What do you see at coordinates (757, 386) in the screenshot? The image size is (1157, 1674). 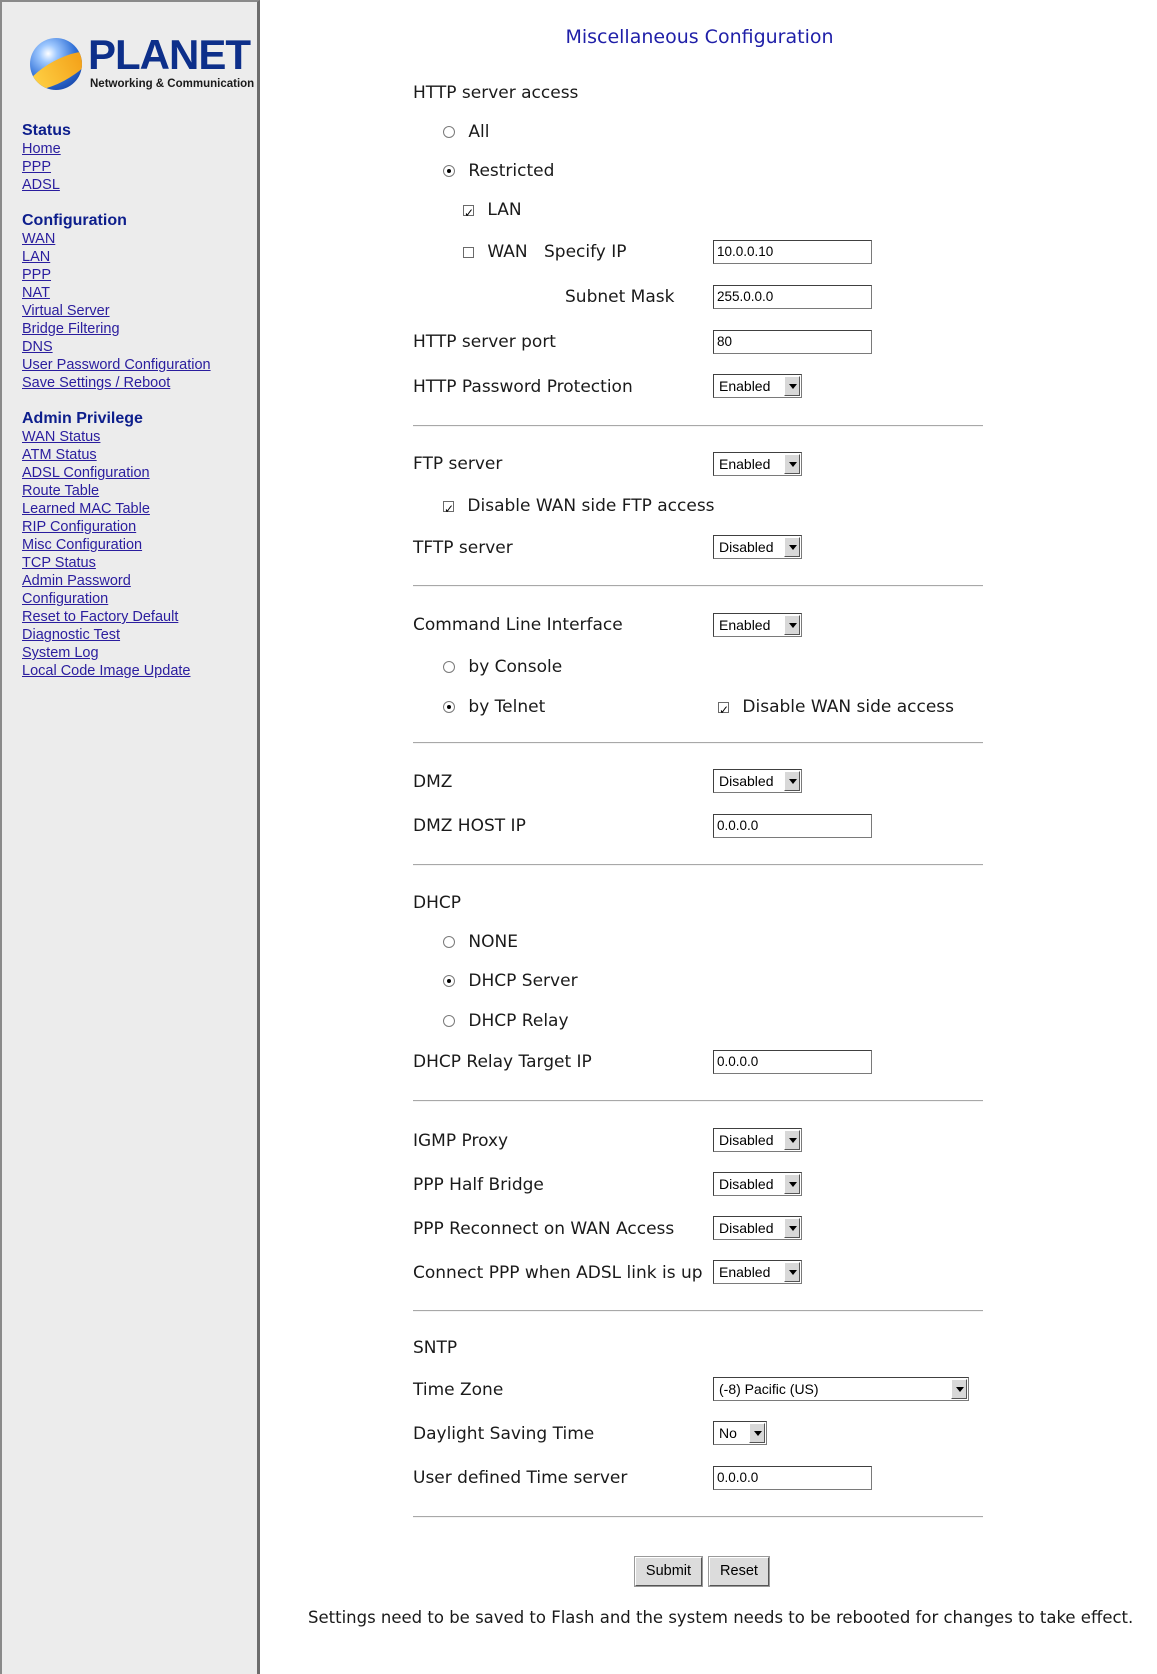 I see `http-password-select: Enabled` at bounding box center [757, 386].